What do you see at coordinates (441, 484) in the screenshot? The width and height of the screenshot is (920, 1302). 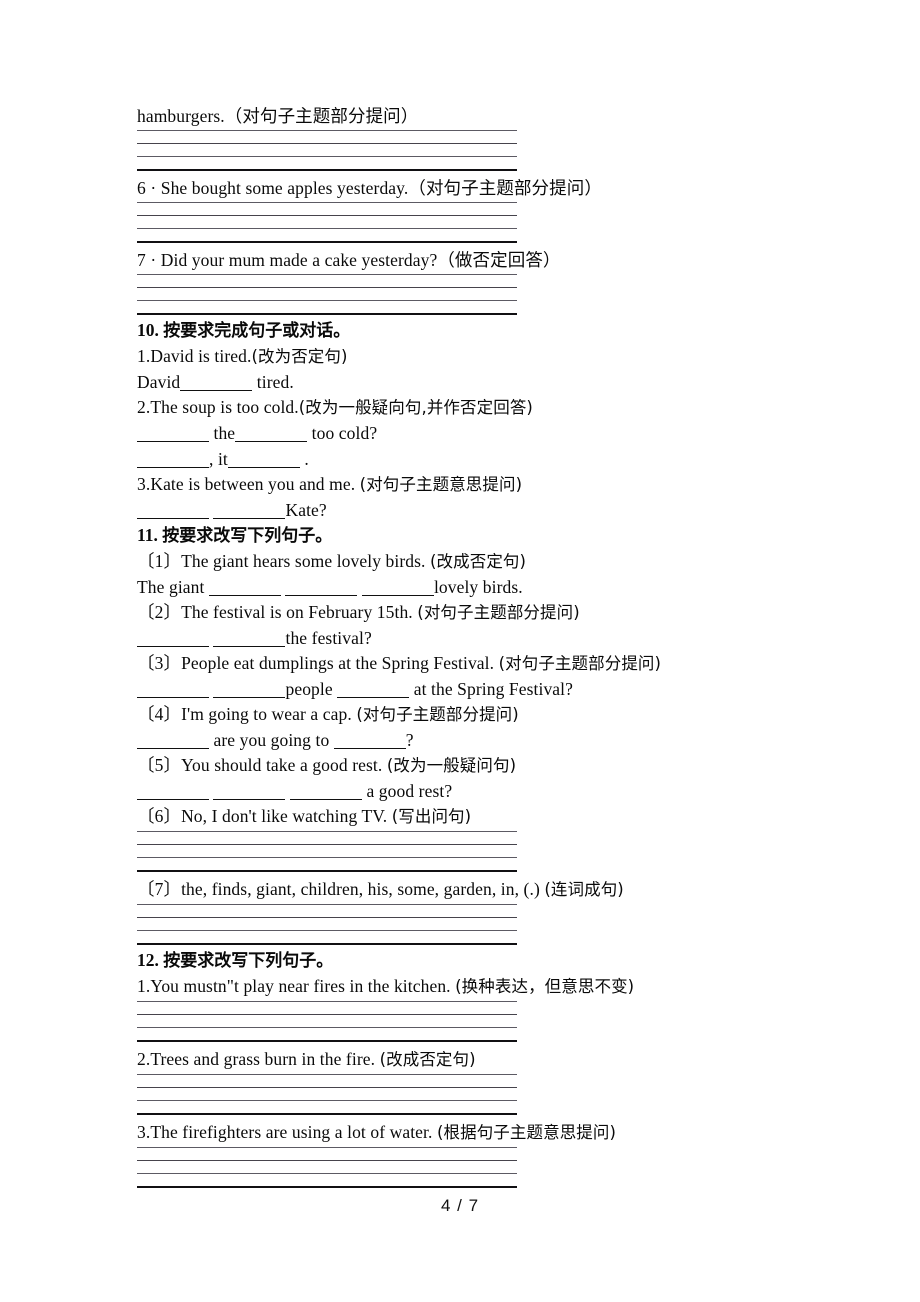 I see `item-instruction: (对句子主题意思提问)` at bounding box center [441, 484].